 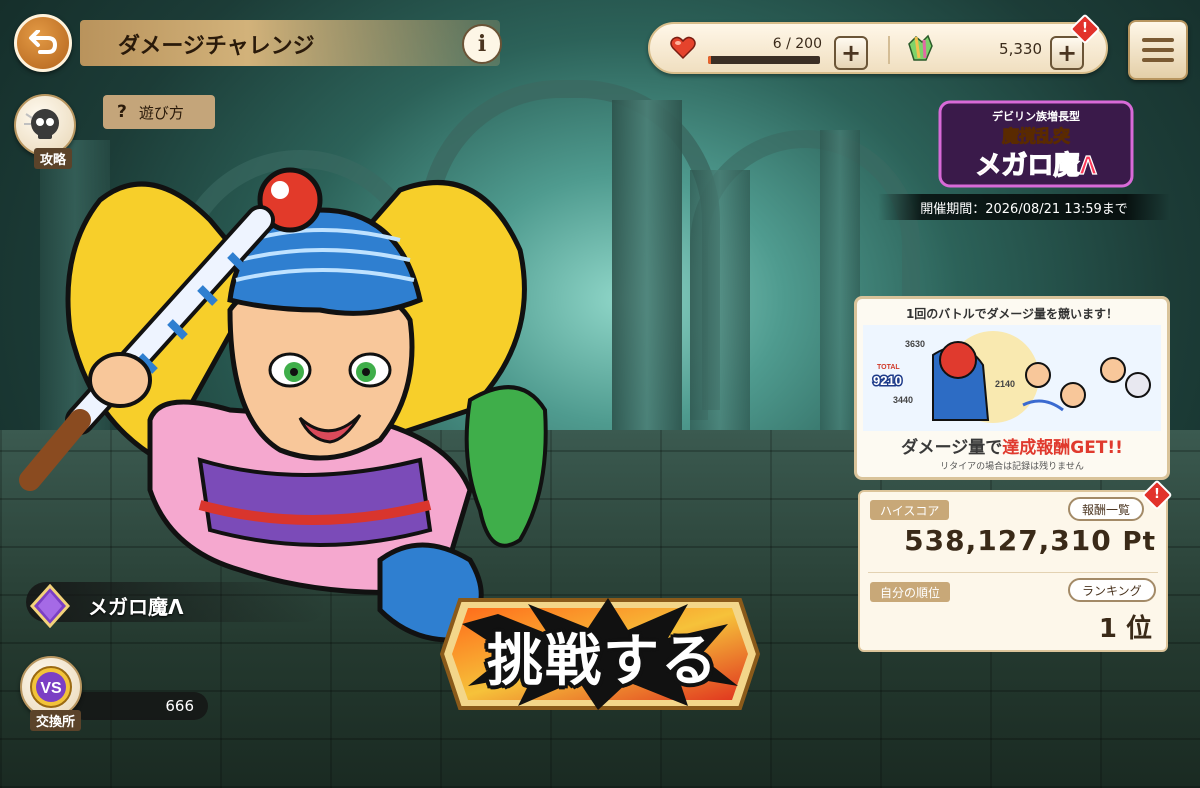 What do you see at coordinates (797, 44) in the screenshot?
I see `stamina-value: 6 / 200` at bounding box center [797, 44].